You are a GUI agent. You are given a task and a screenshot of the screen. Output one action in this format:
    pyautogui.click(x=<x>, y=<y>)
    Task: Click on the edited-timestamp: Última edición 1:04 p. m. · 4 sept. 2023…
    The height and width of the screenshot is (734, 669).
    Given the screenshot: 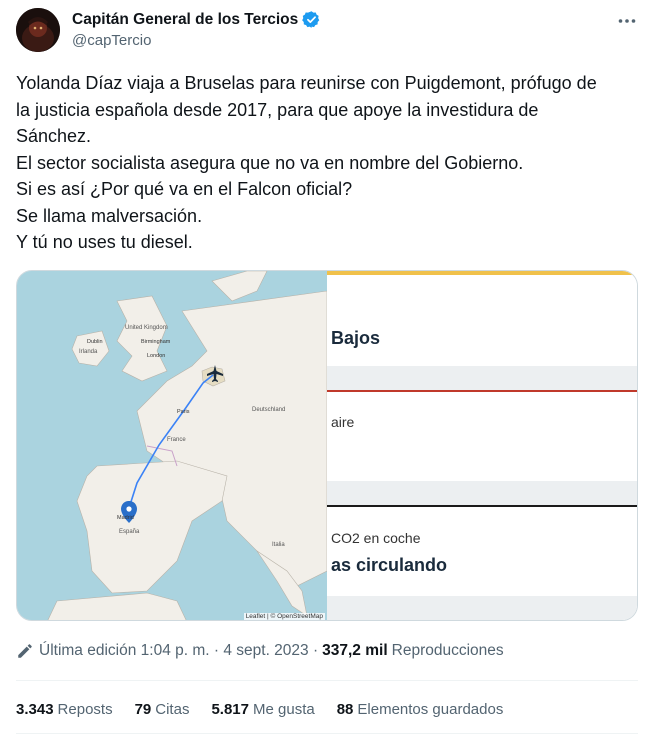 What is the action you would take?
    pyautogui.click(x=178, y=651)
    